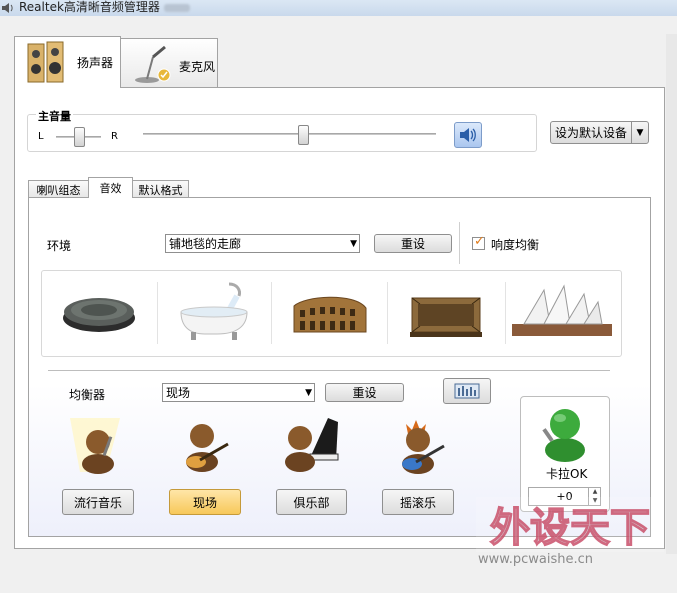 Image resolution: width=677 pixels, height=593 pixels. I want to click on karaoke-label: 卡拉OK, so click(567, 474).